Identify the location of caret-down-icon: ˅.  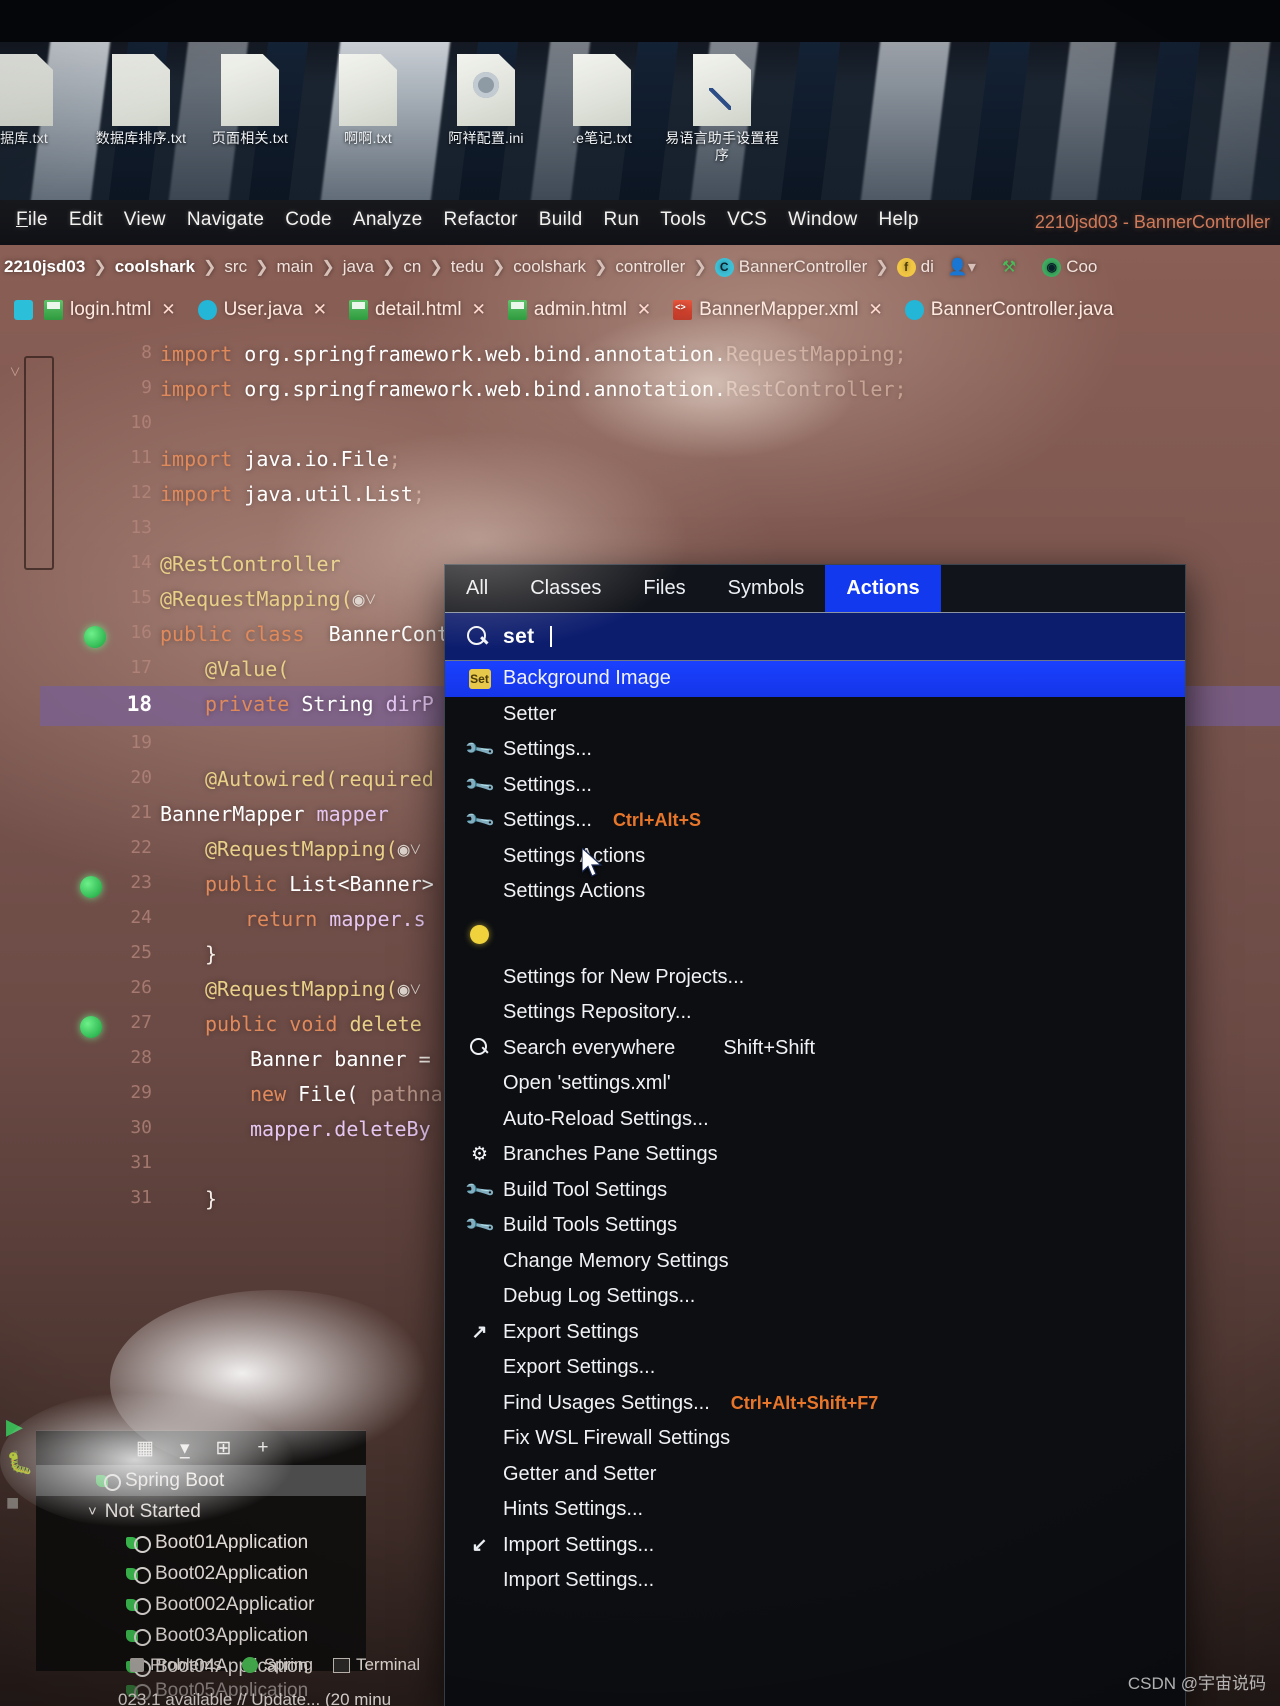
(92, 1511).